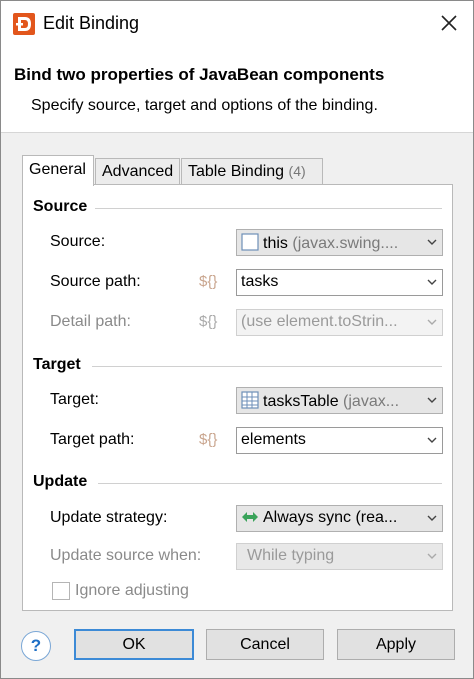 This screenshot has width=474, height=679. I want to click on help-button: ?, so click(36, 646).